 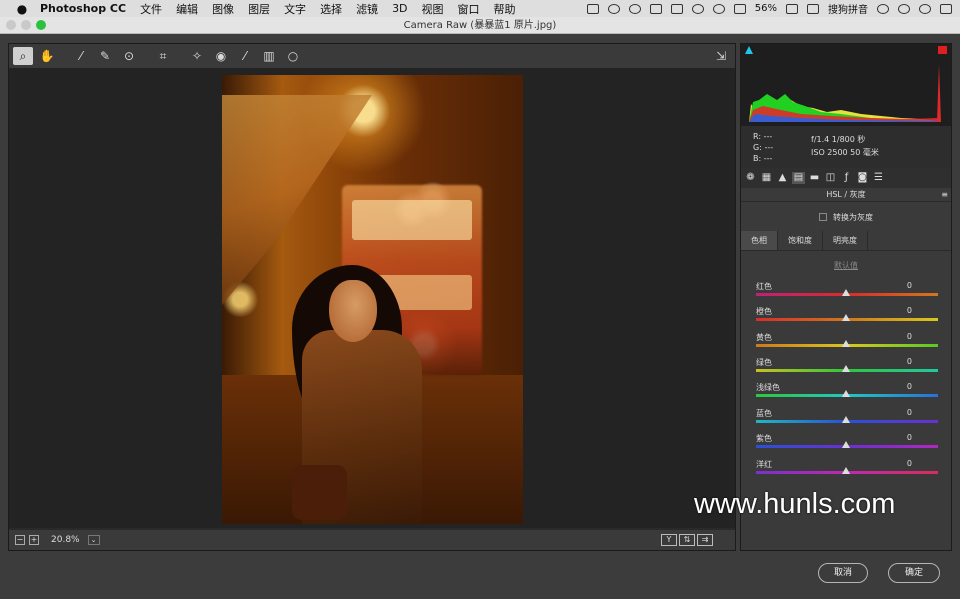 I want to click on menu-select: 选择, so click(x=331, y=9).